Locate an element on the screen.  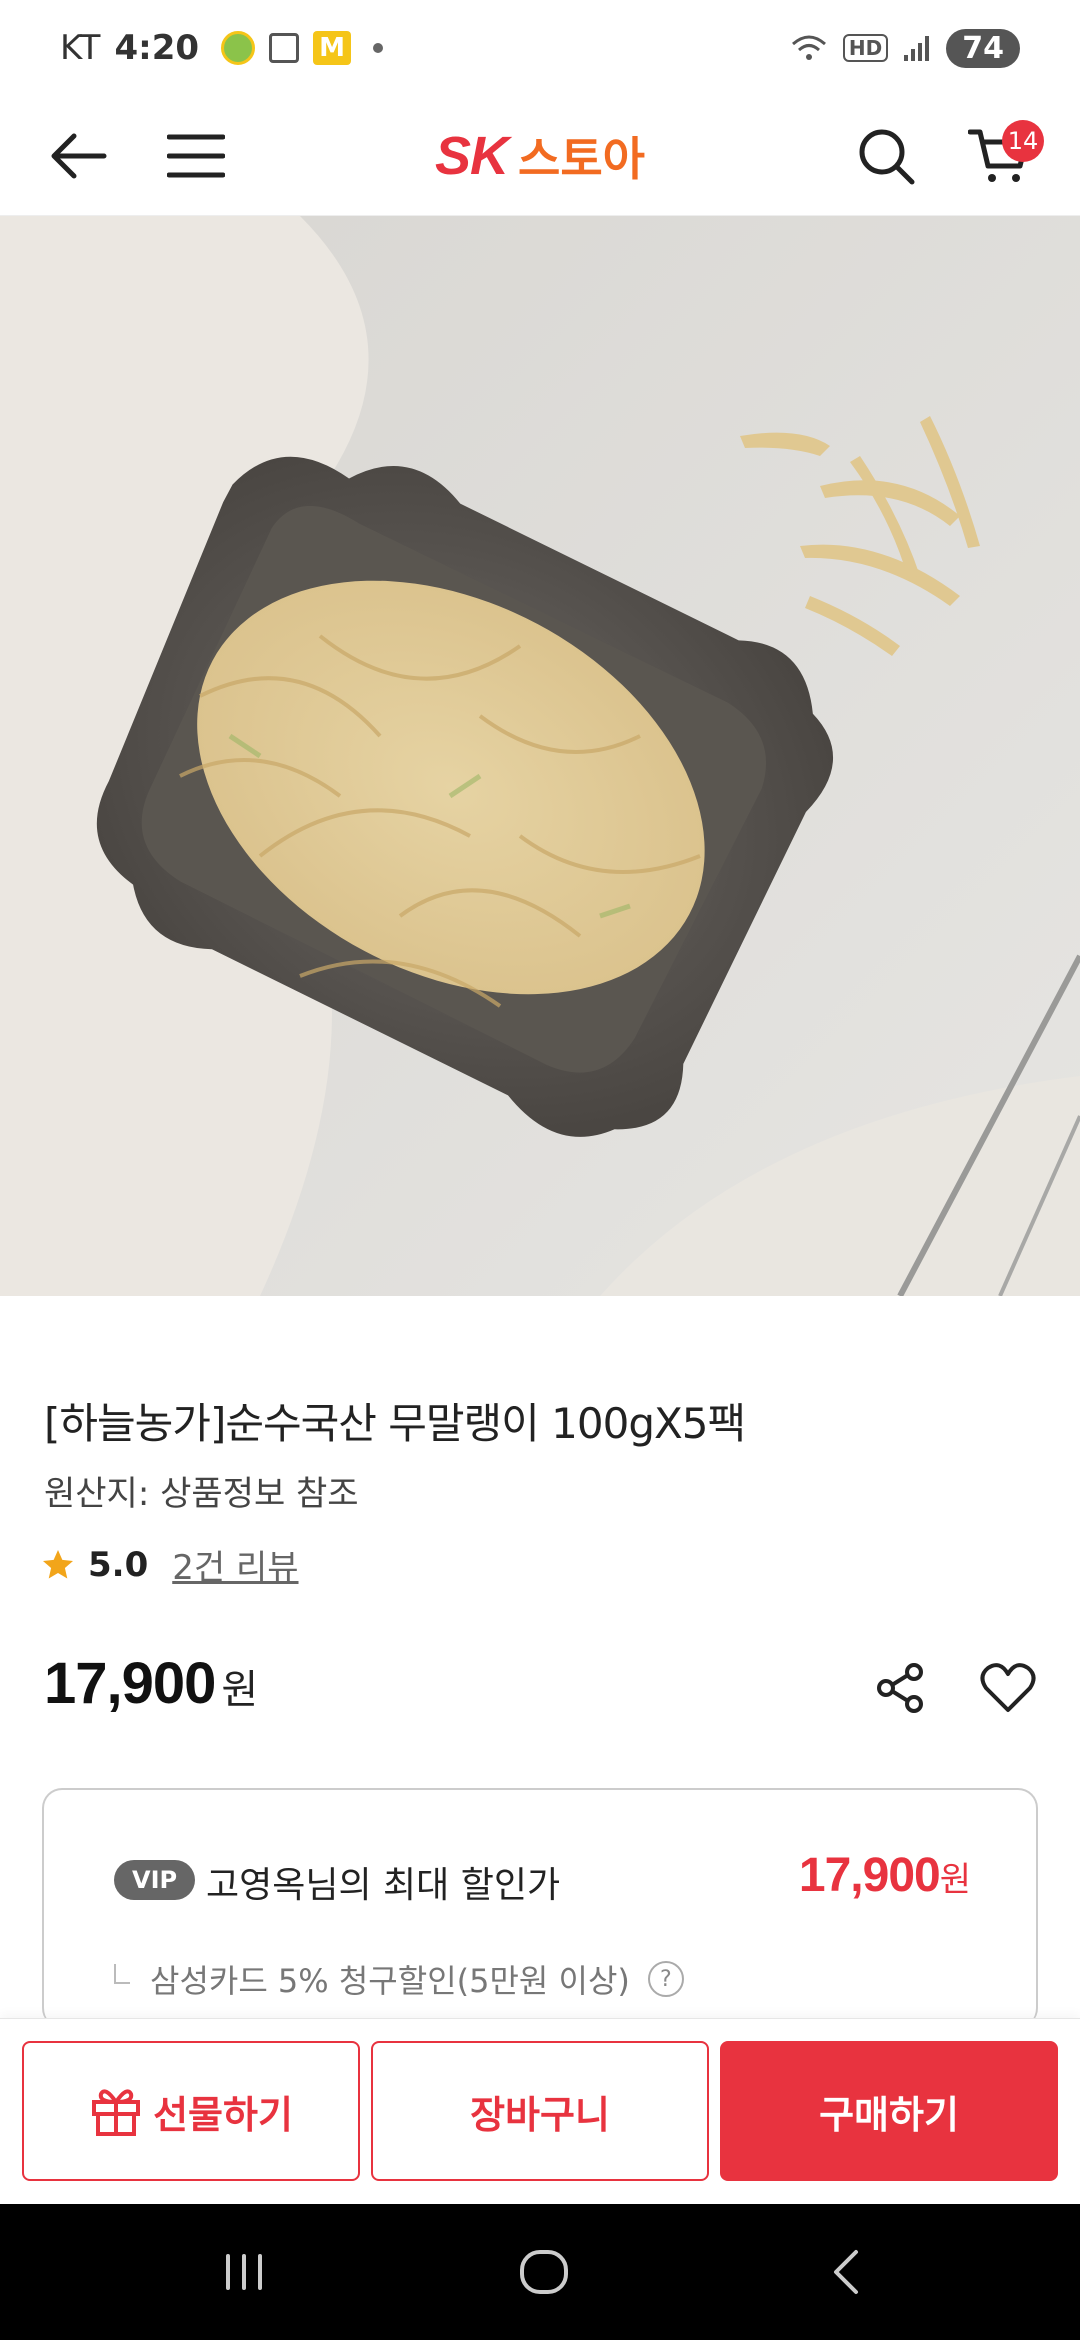
sk-stoa-logo: SK 스토아 is located at coordinates (540, 156).